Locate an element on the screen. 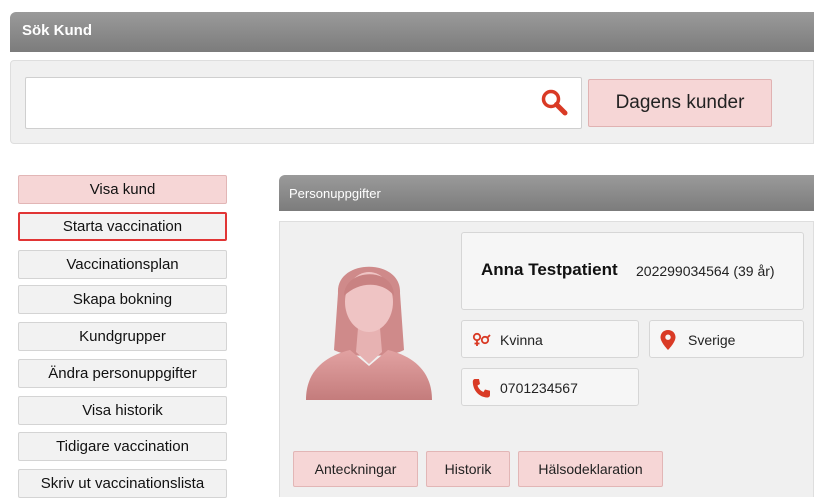 This screenshot has height=498, width=814. search-panel-header: Sök Kund is located at coordinates (412, 32).